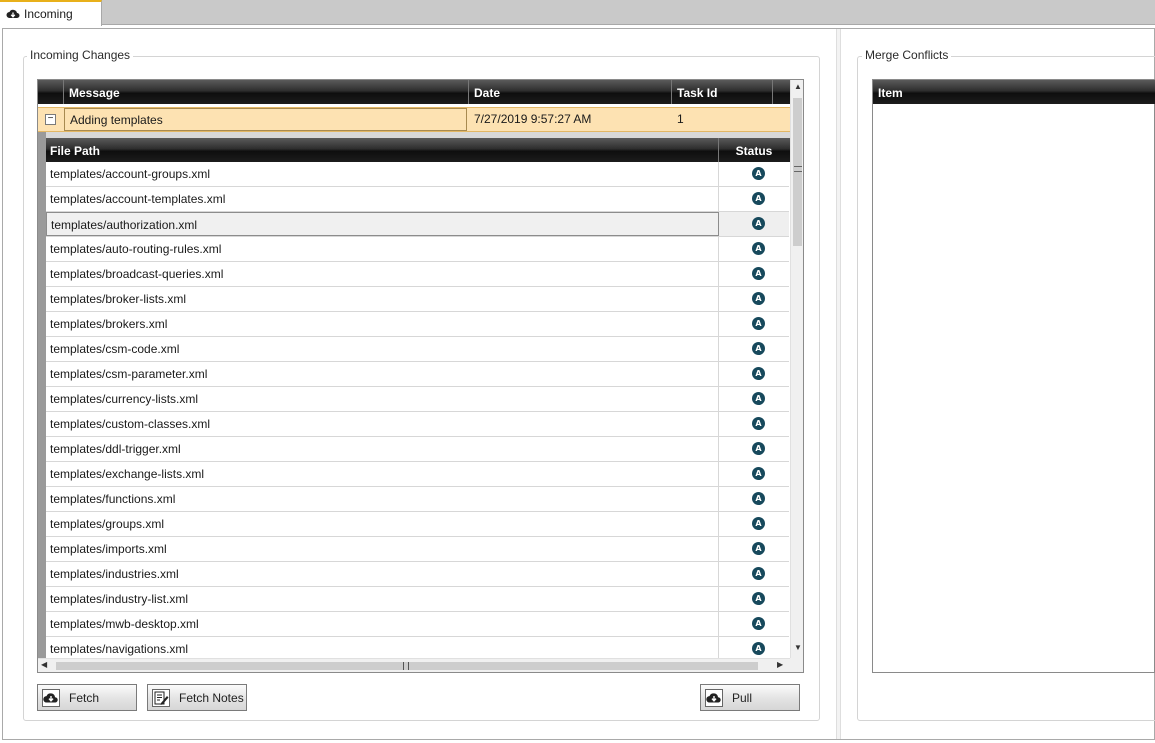 Image resolution: width=1155 pixels, height=743 pixels. Describe the element at coordinates (382, 224) in the screenshot. I see `file-path: templates/authorization.xml` at that location.